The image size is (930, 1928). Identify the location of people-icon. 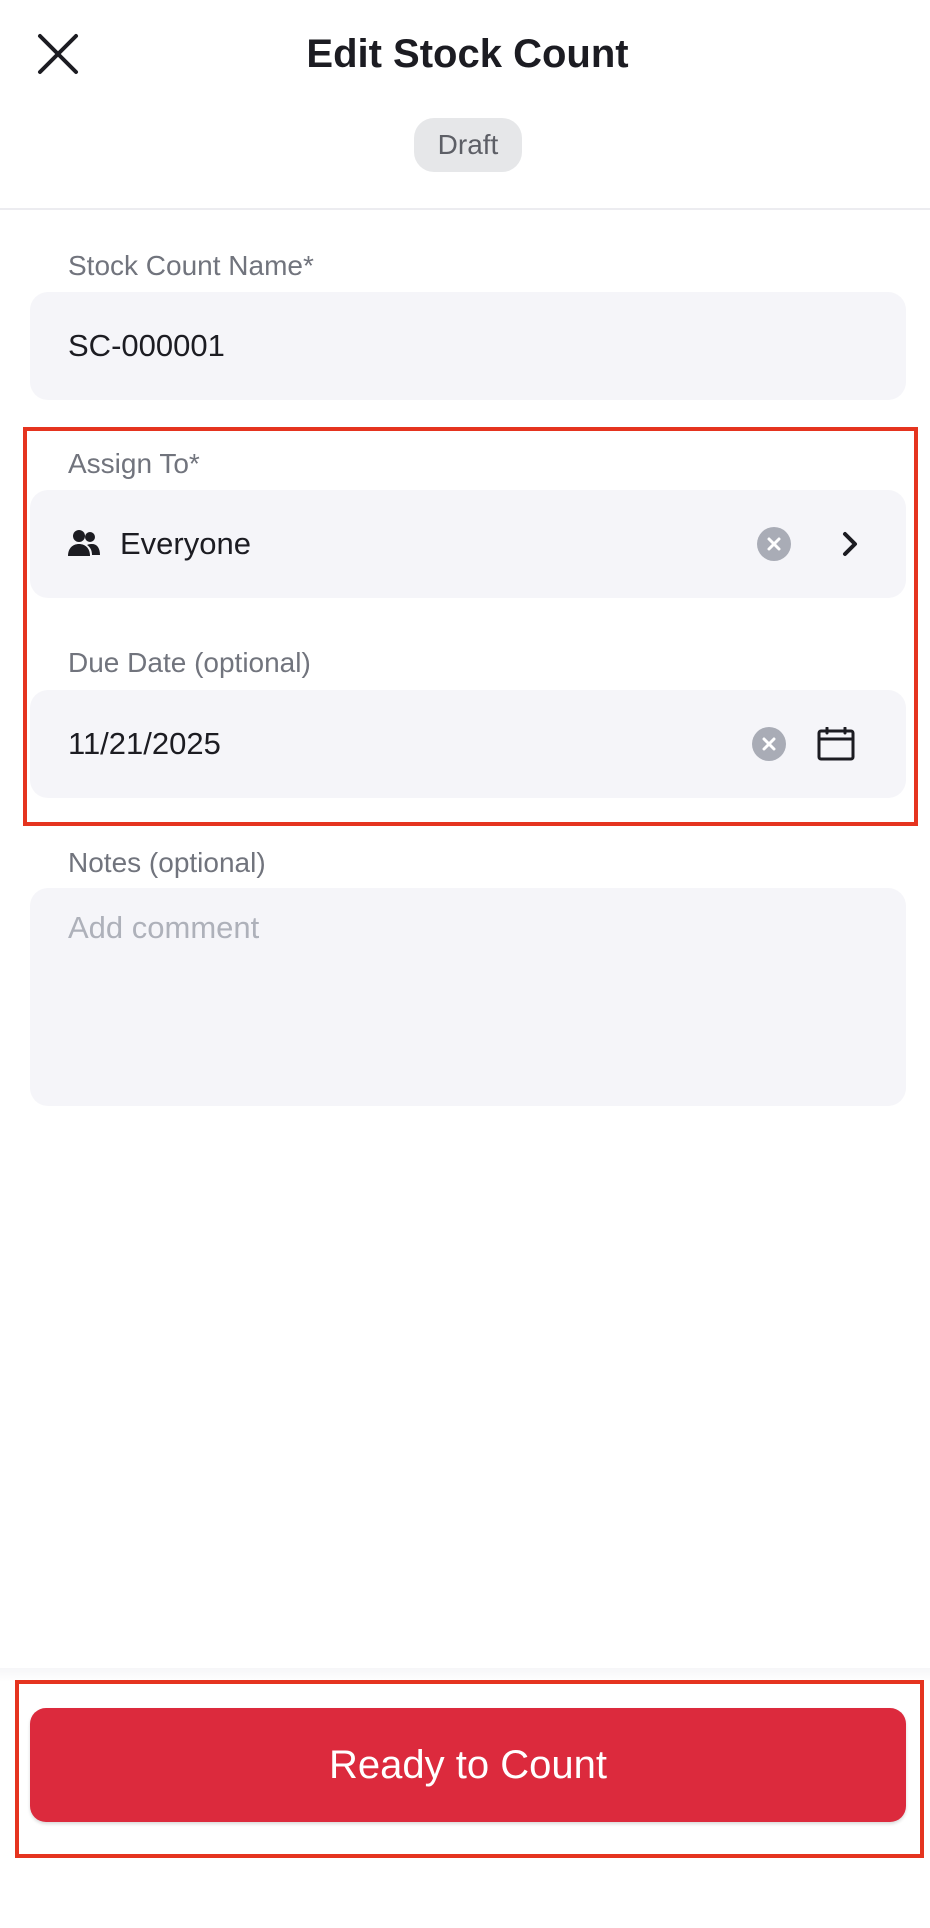
(84, 544).